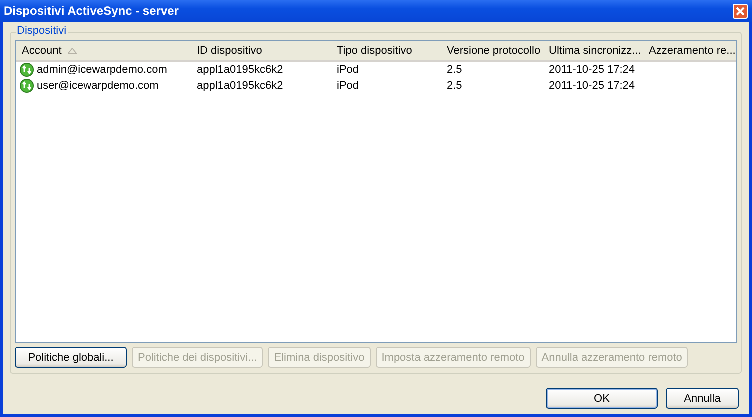  I want to click on close-icon, so click(740, 11).